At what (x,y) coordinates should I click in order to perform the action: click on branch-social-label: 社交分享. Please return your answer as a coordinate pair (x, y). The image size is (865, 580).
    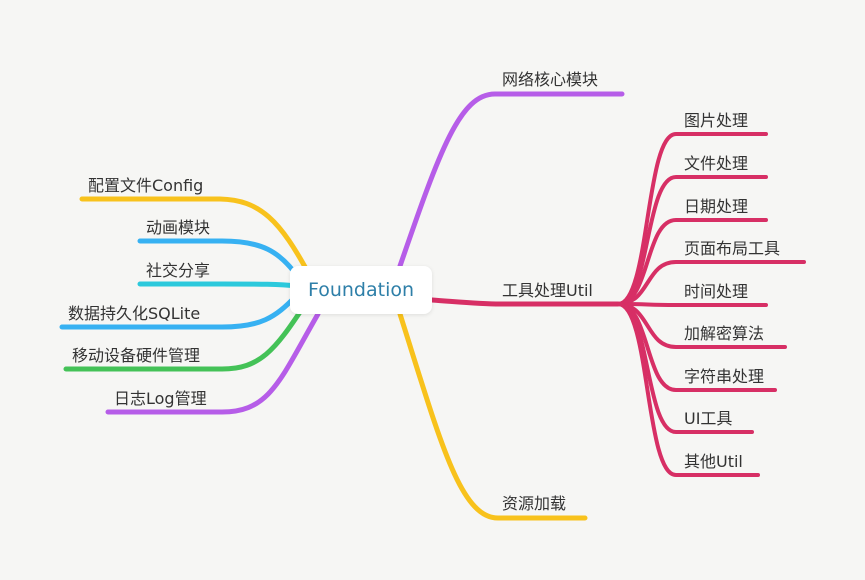
    Looking at the image, I should click on (178, 271).